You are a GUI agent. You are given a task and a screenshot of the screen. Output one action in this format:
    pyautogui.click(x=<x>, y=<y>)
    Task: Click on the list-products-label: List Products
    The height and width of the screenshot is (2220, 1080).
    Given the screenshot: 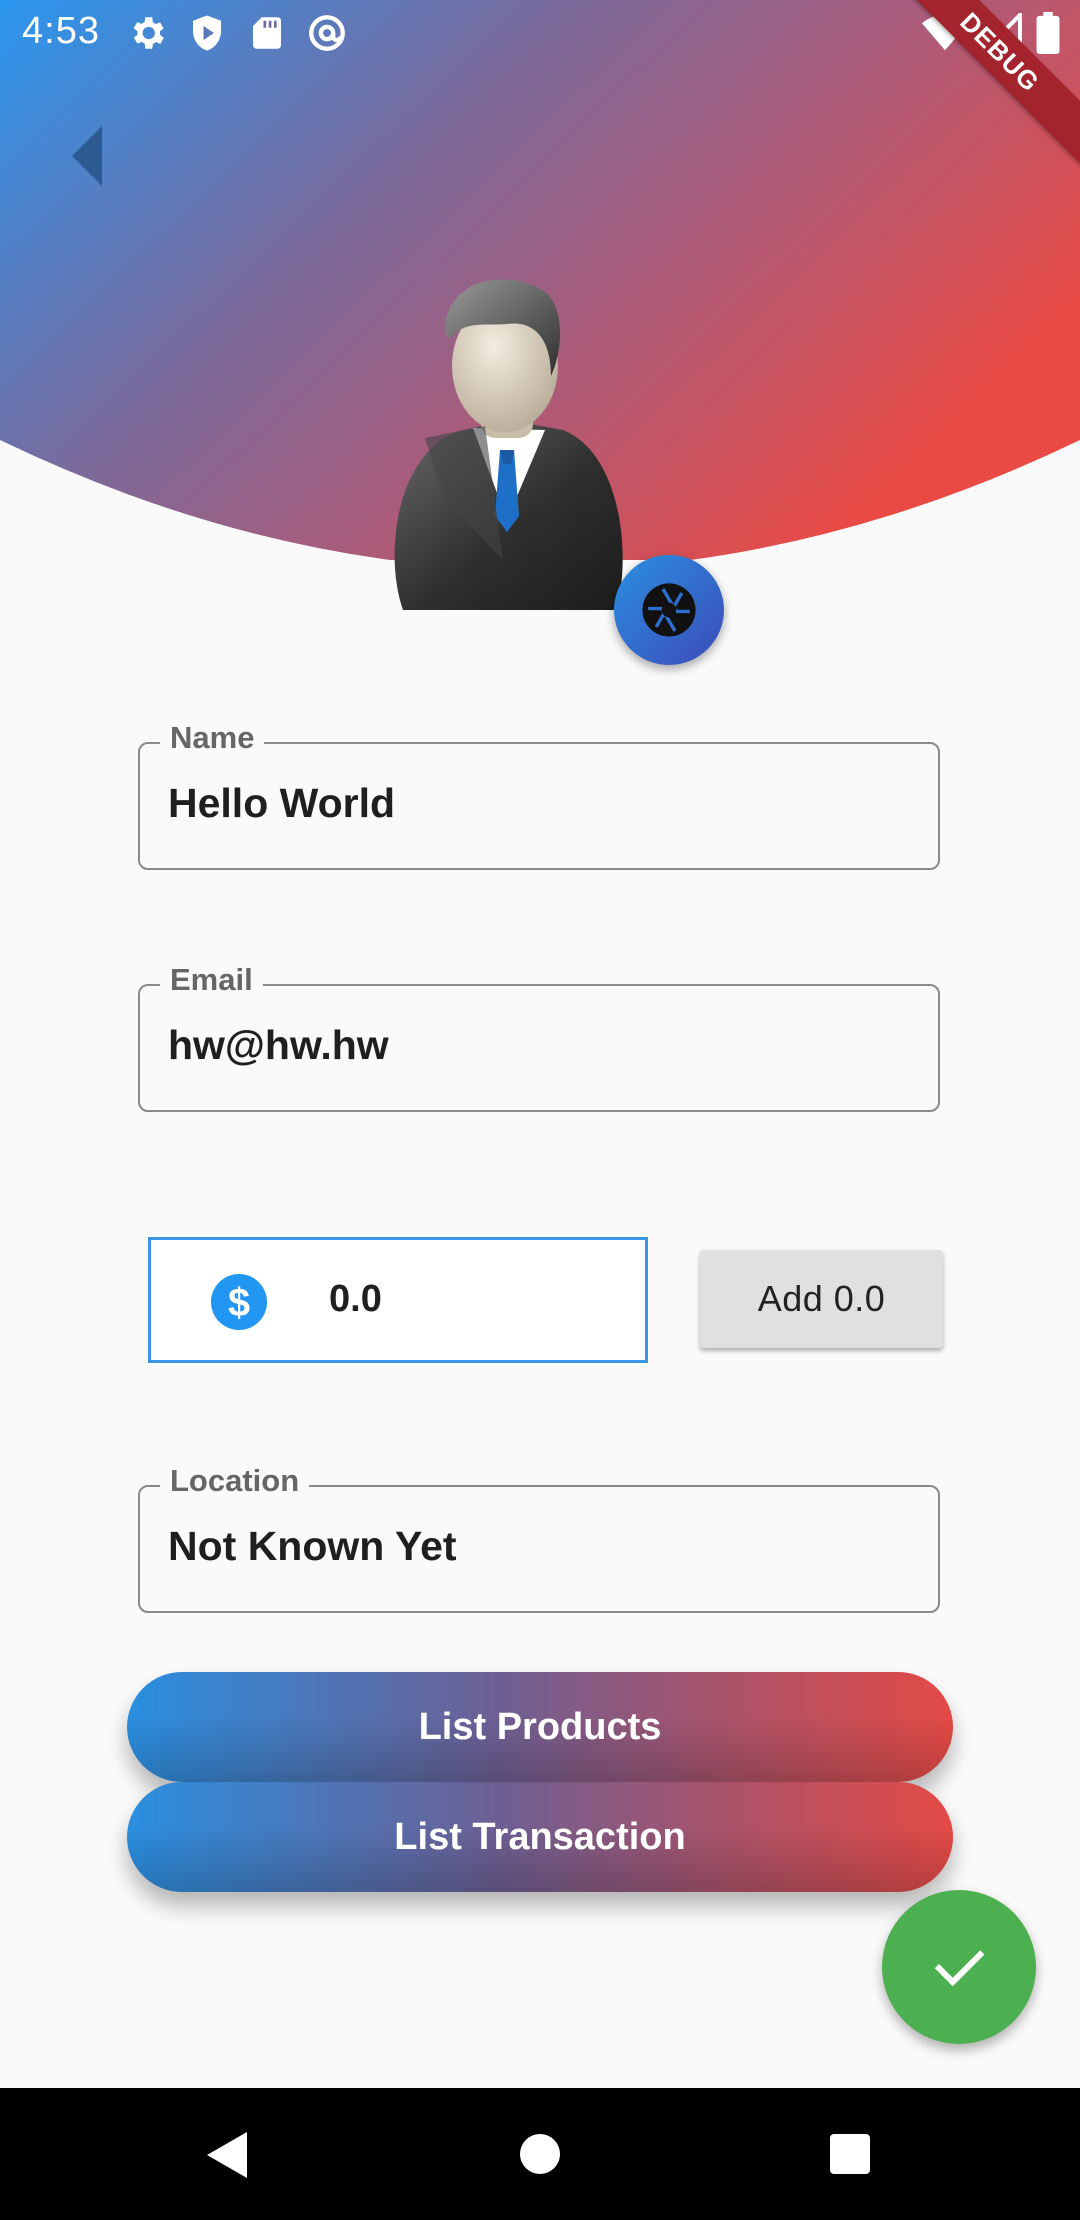 What is the action you would take?
    pyautogui.click(x=540, y=1726)
    